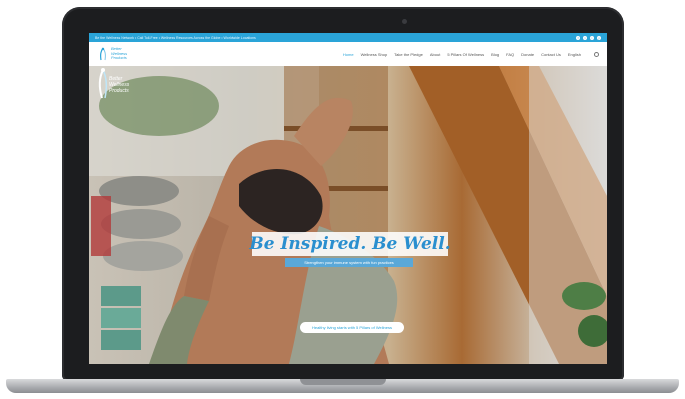 This screenshot has width=685, height=399. I want to click on youtube-icon: y, so click(599, 37).